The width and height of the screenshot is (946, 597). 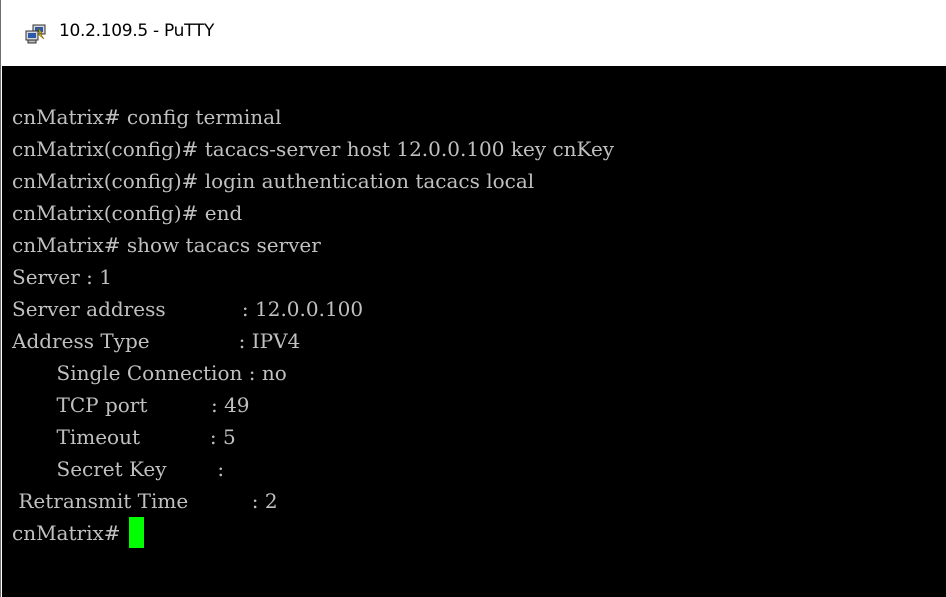 What do you see at coordinates (127, 213) in the screenshot?
I see `terminal-line: cnMatrix(config)# end` at bounding box center [127, 213].